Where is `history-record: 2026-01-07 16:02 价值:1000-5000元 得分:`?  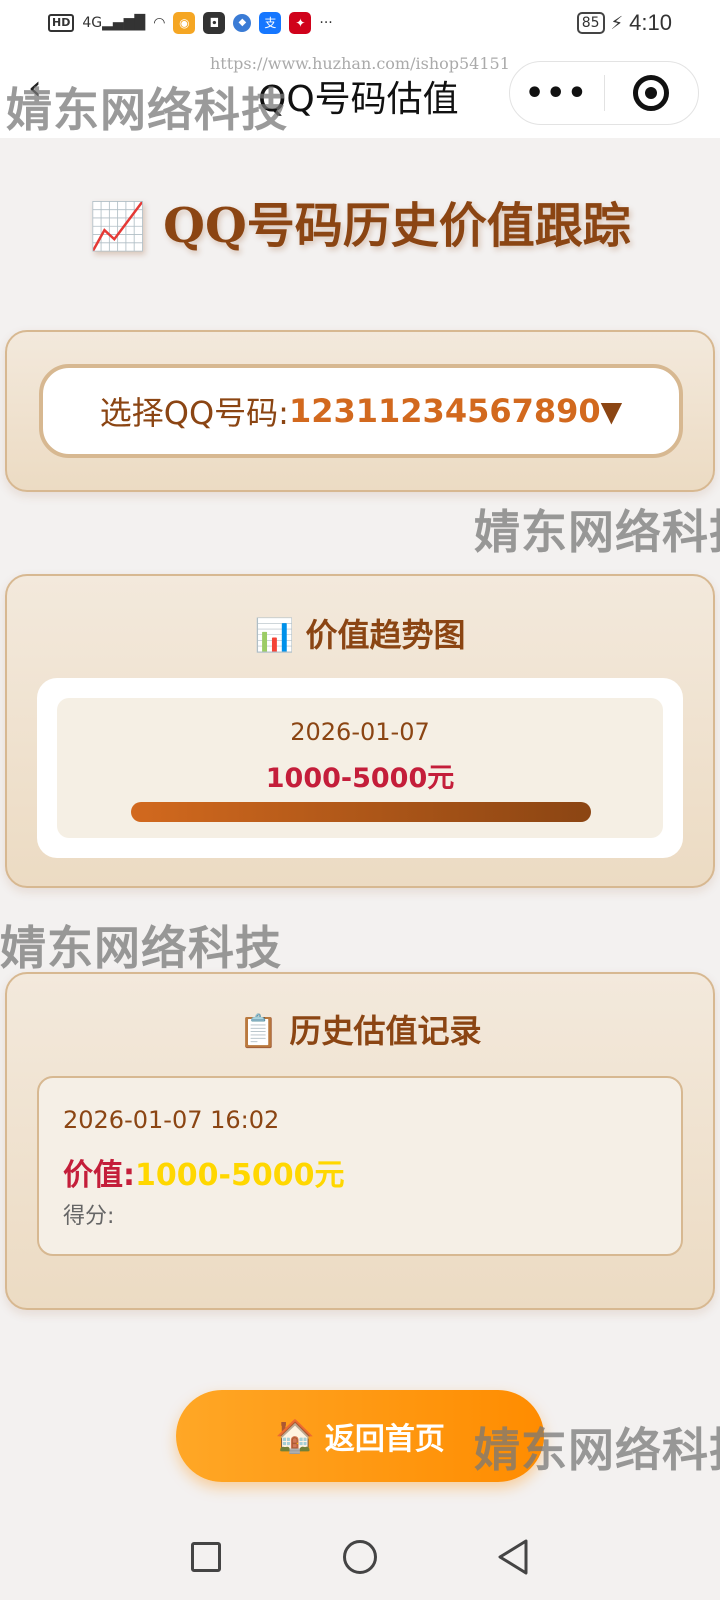 history-record: 2026-01-07 16:02 价值:1000-5000元 得分: is located at coordinates (360, 1166).